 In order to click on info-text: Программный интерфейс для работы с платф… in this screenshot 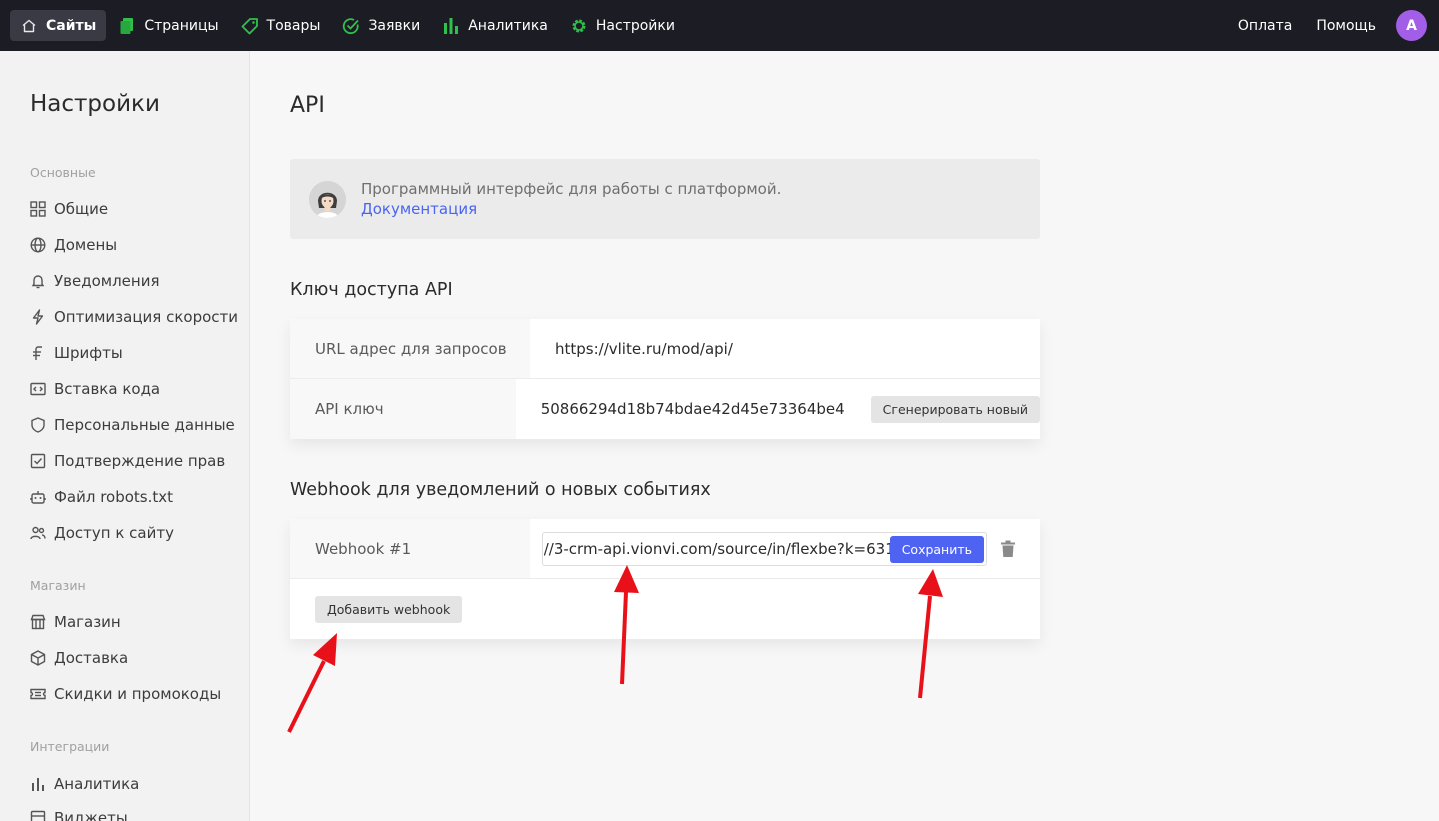, I will do `click(571, 189)`.